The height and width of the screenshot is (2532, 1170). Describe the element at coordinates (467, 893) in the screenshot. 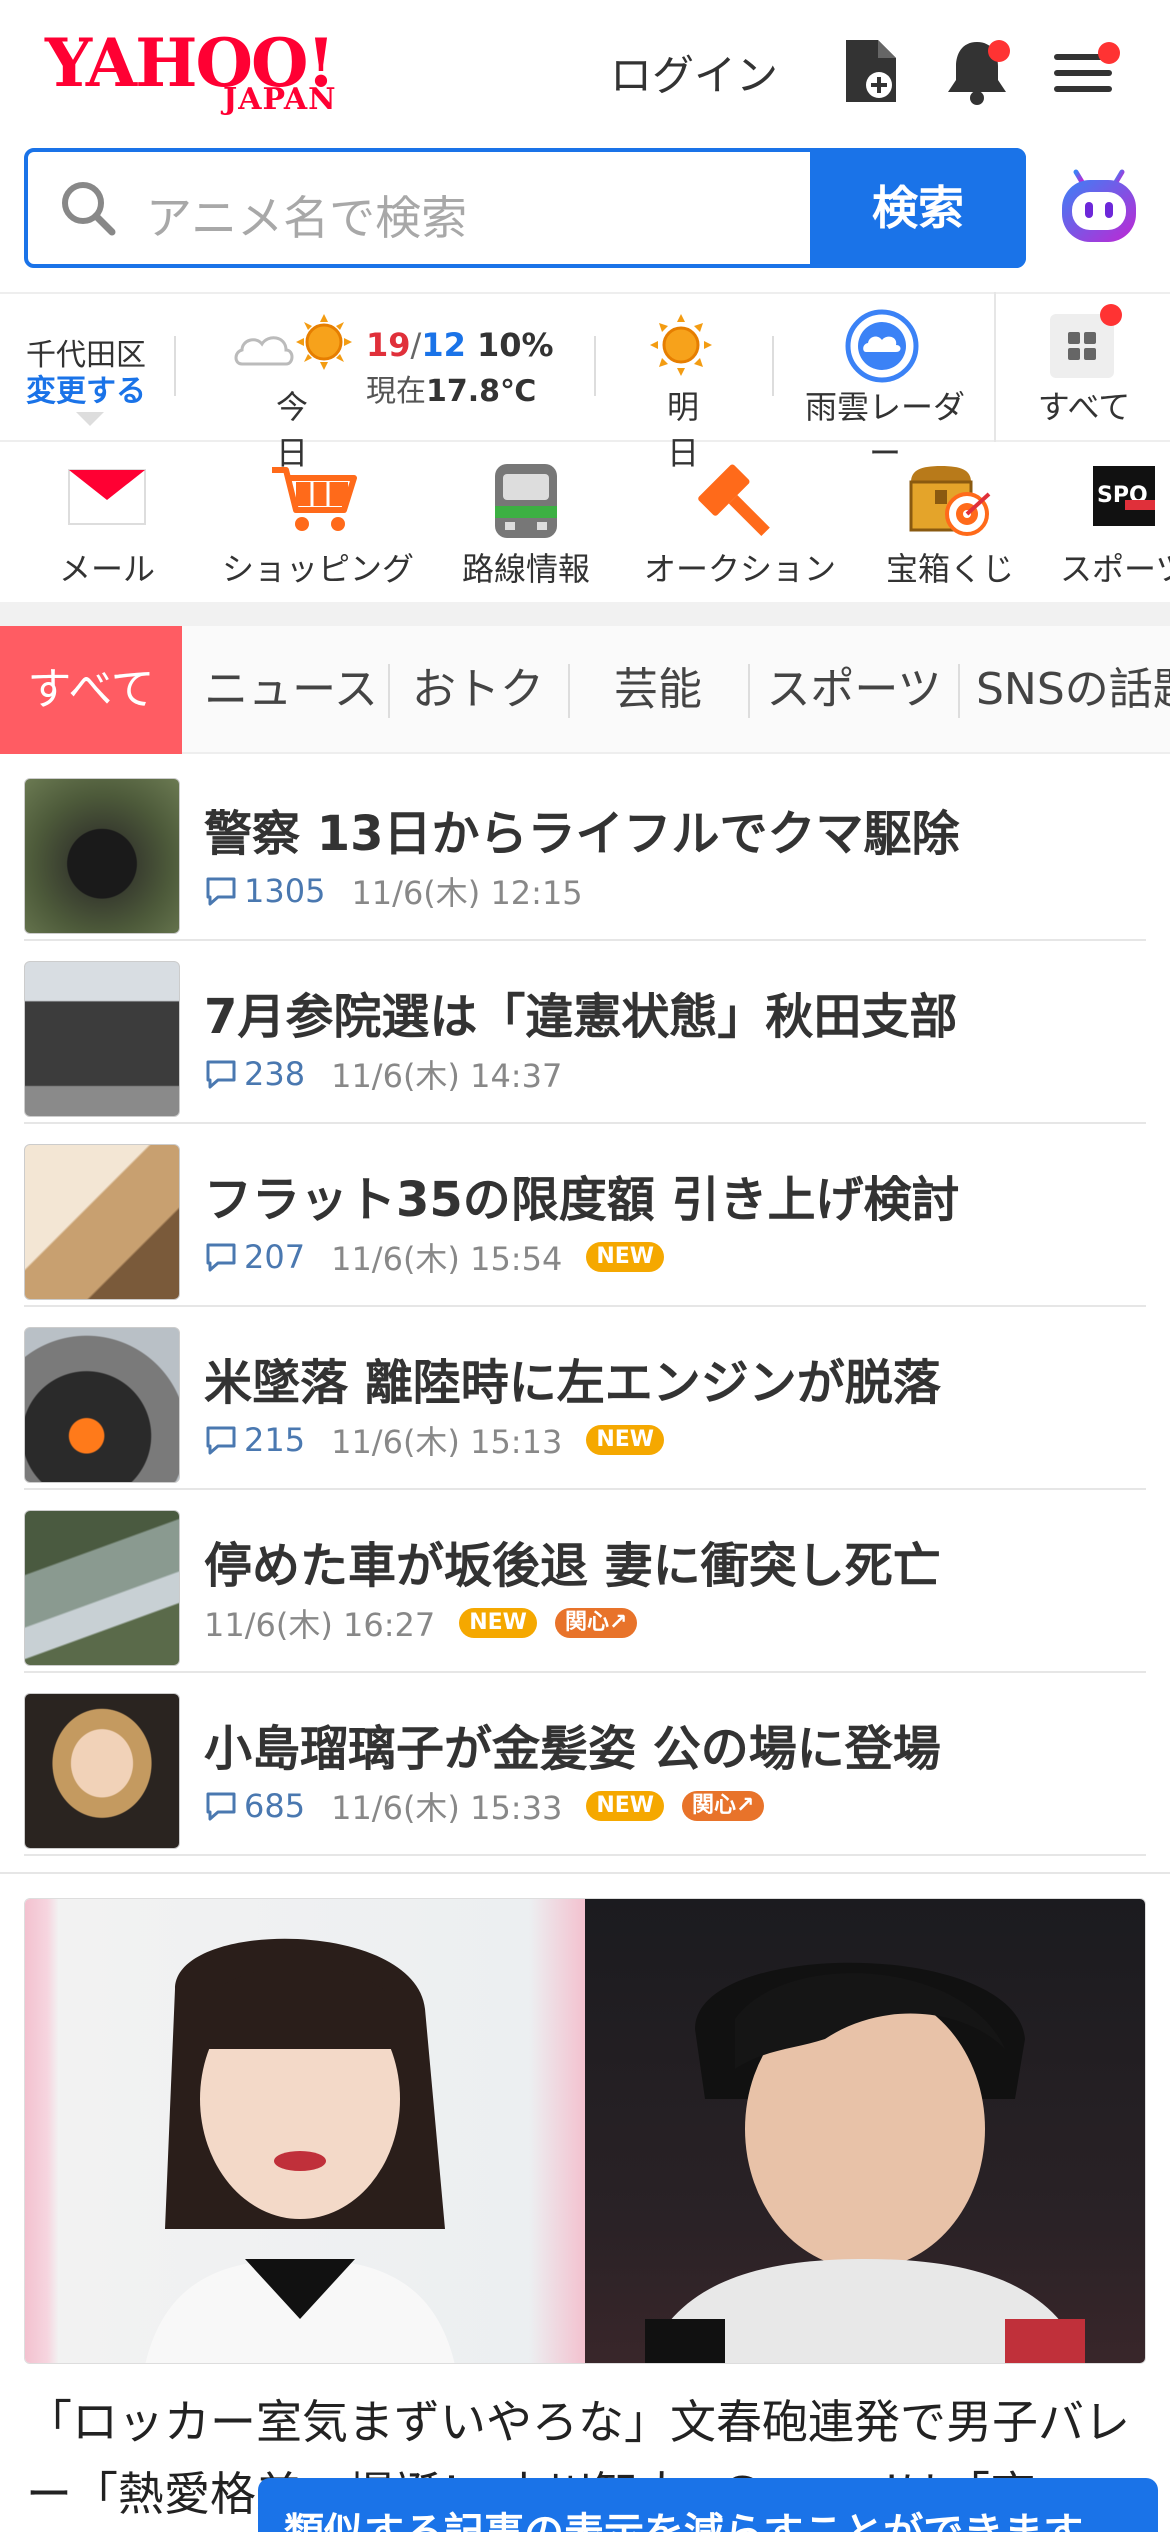

I see `news-time: 11/6(木) 12:15` at that location.